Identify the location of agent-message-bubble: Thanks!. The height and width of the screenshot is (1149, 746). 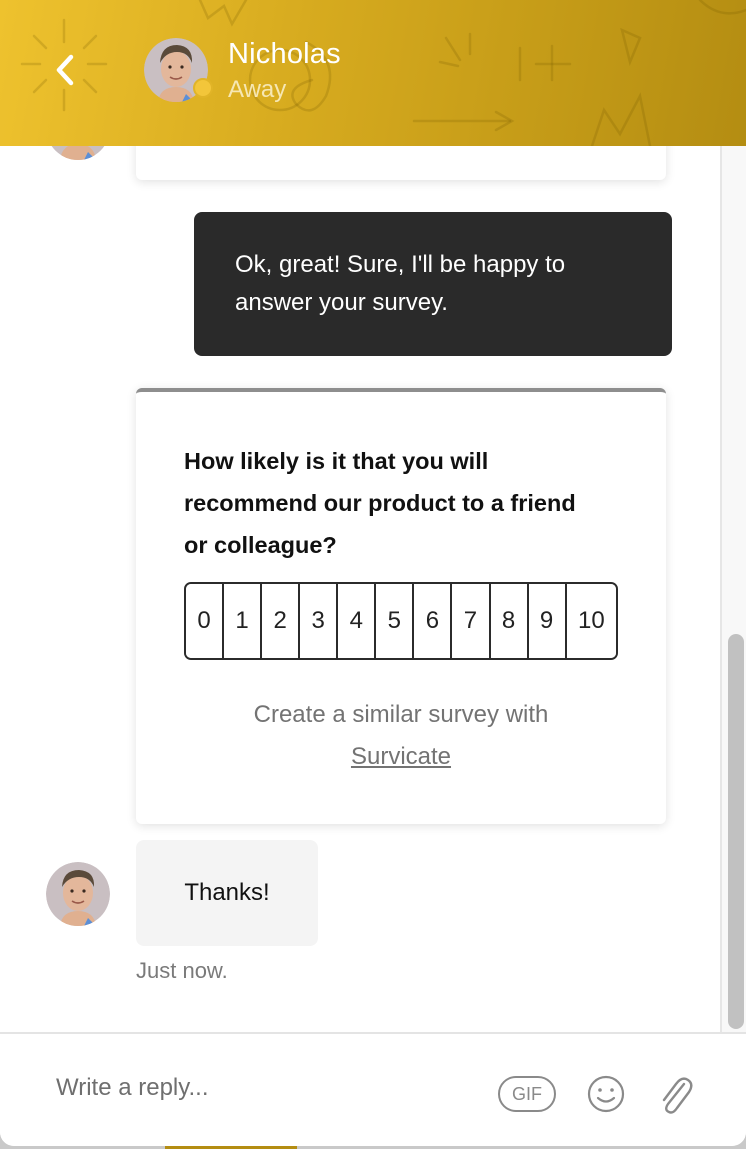
(227, 893).